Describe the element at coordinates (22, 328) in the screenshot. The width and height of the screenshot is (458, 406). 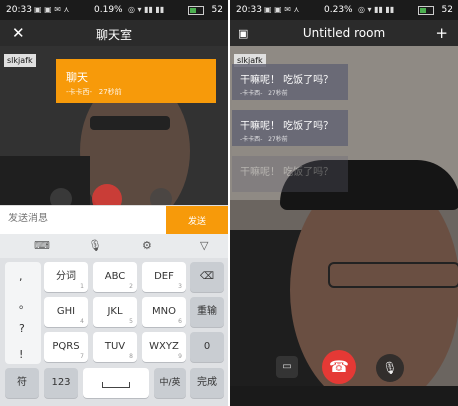
I see `punct-question: ?` at that location.